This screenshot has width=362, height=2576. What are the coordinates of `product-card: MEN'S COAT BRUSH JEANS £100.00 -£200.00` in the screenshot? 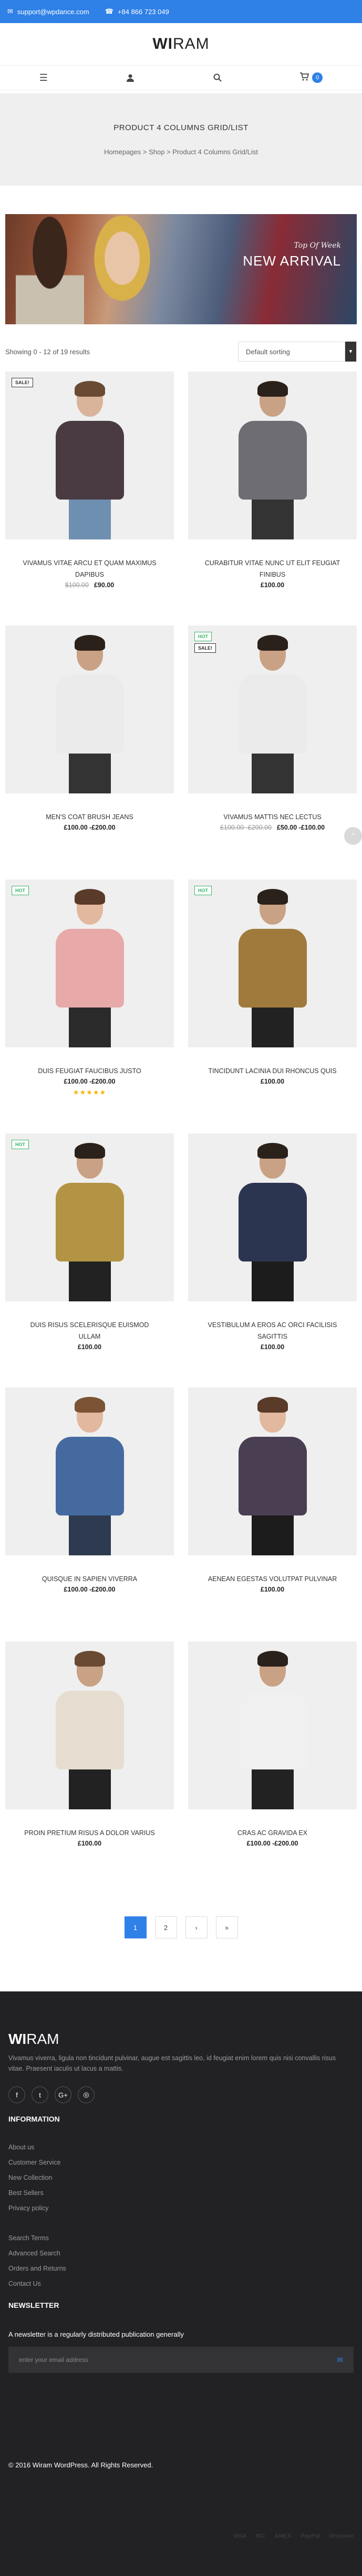 It's located at (89, 752).